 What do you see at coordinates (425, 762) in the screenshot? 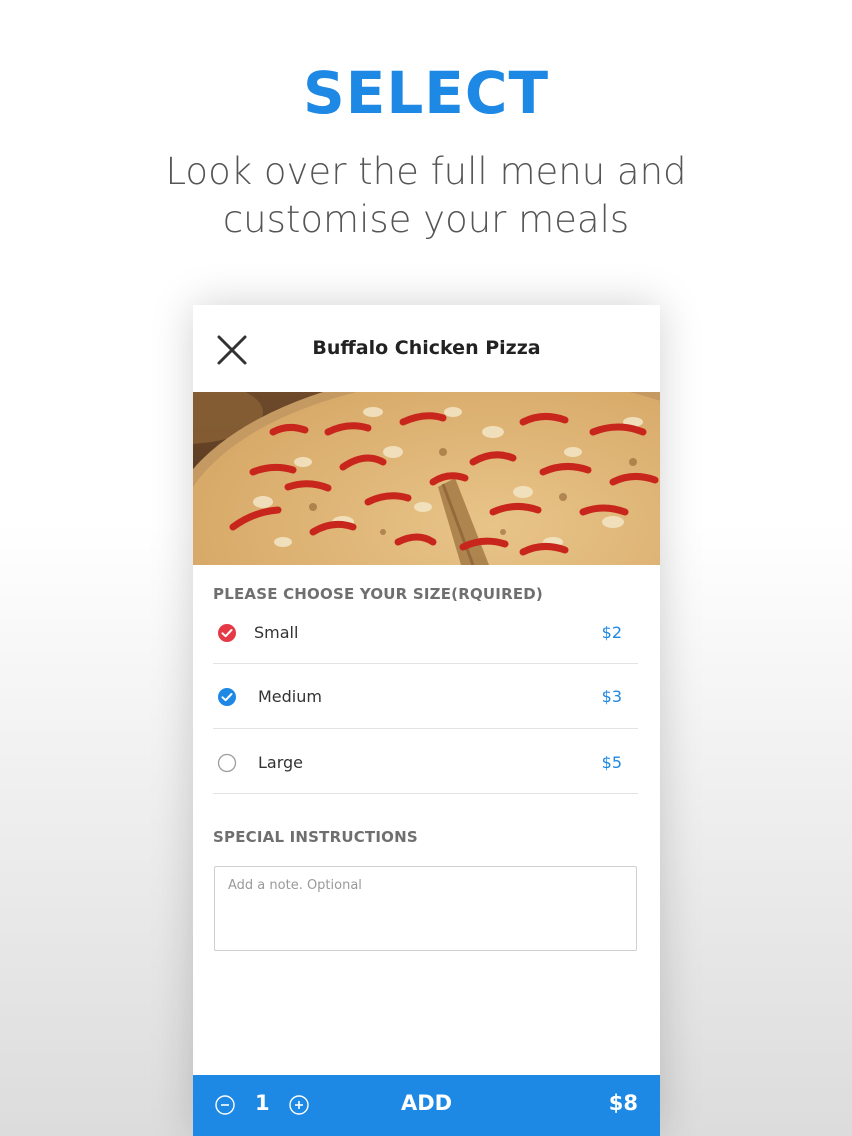
I see `size-option-large: Large $5` at bounding box center [425, 762].